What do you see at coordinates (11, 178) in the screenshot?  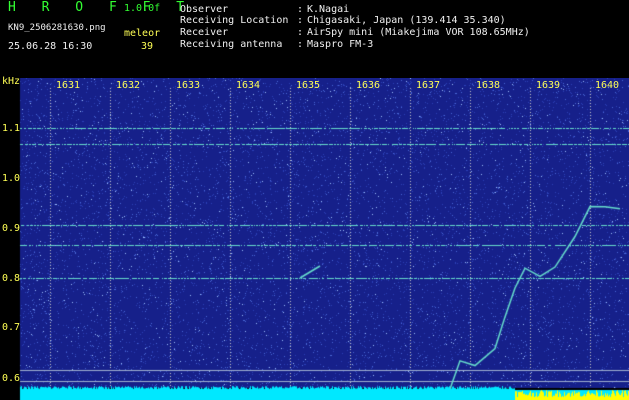 I see `y-tick-label: 1.0` at bounding box center [11, 178].